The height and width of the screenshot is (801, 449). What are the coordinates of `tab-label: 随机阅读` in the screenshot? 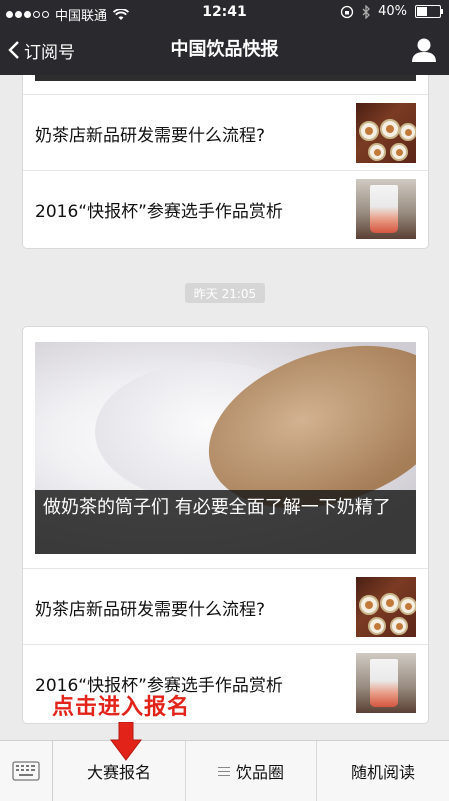 It's located at (382, 772).